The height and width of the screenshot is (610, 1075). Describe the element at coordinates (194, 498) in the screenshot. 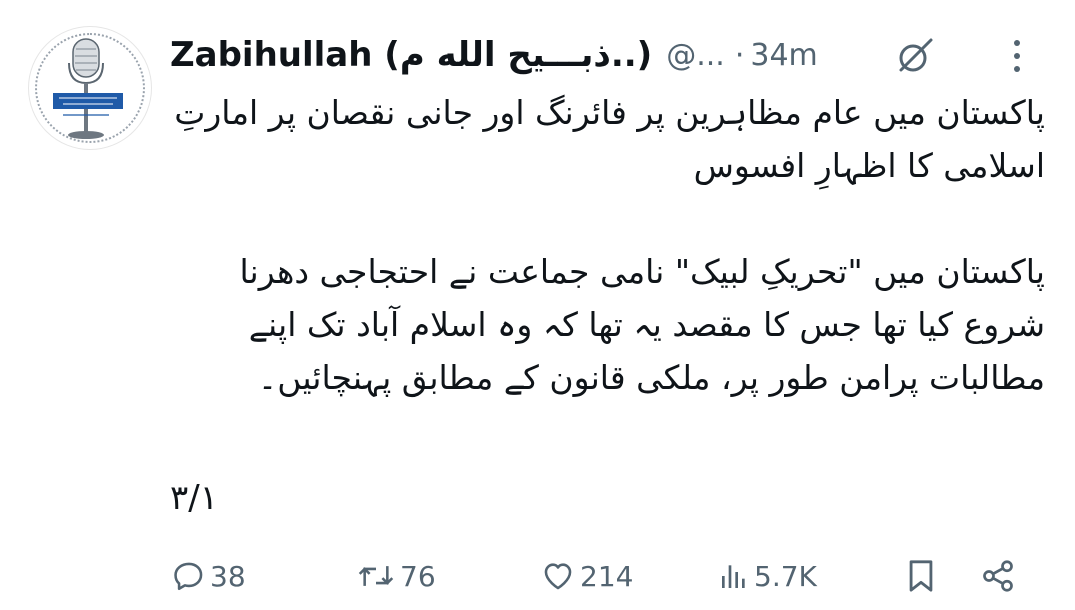

I see `thread-count: ۳/۱` at that location.